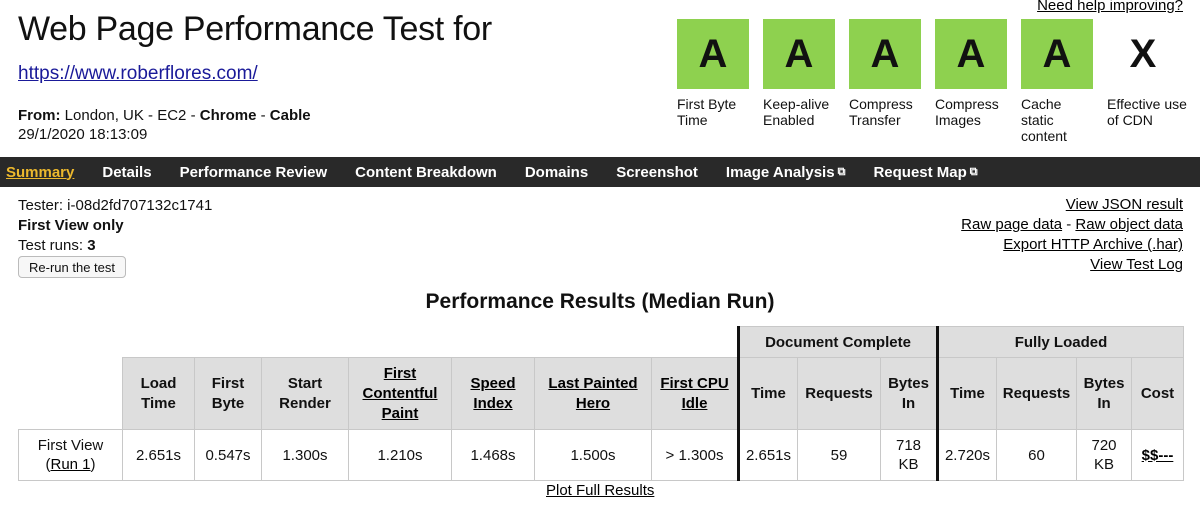 This screenshot has width=1200, height=510. Describe the element at coordinates (493, 455) in the screenshot. I see `cell-speed-index: 1.468s` at that location.